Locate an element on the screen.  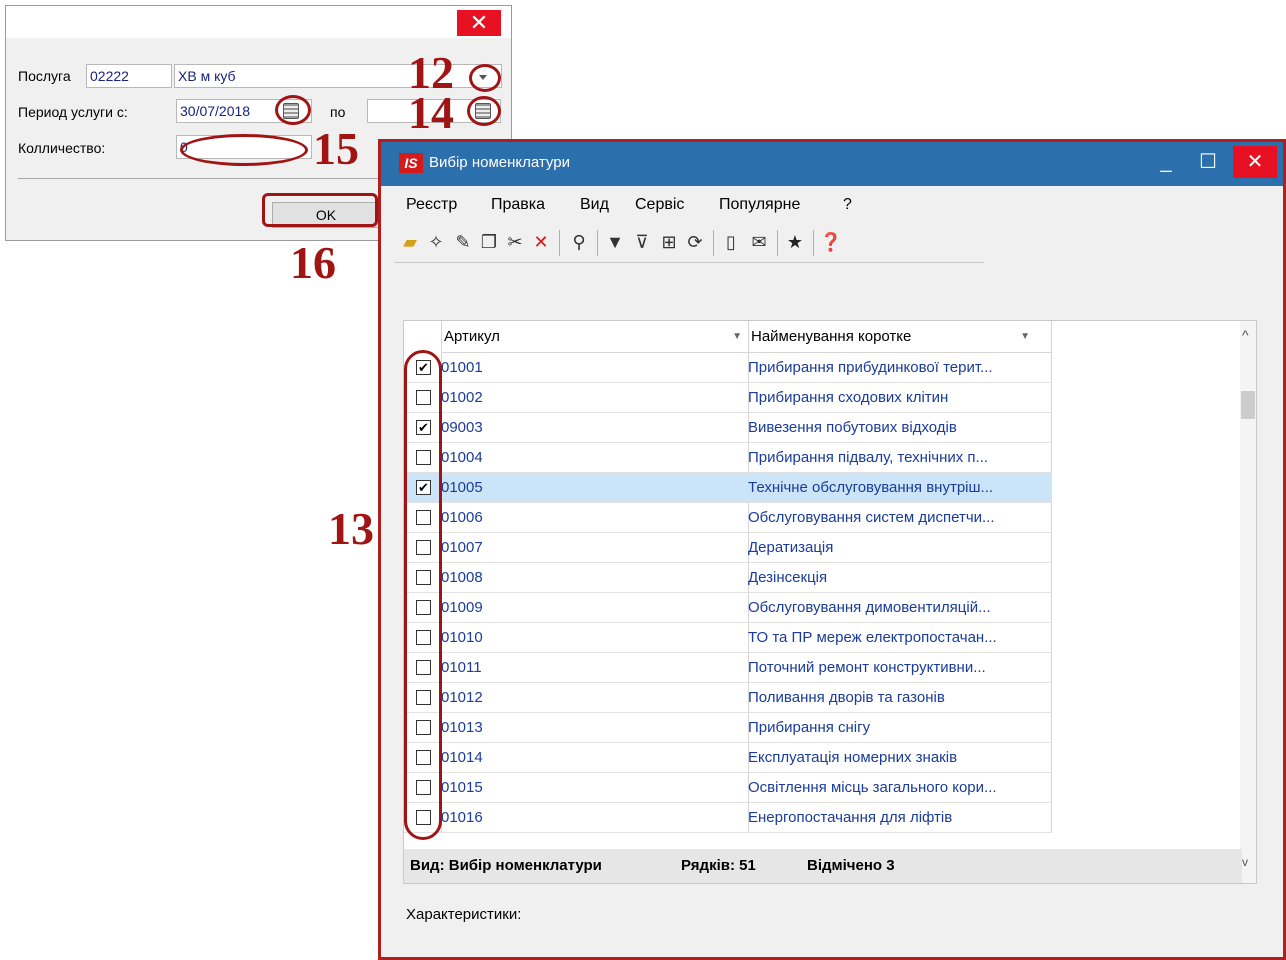
help-icon: ❓ is located at coordinates (831, 242).